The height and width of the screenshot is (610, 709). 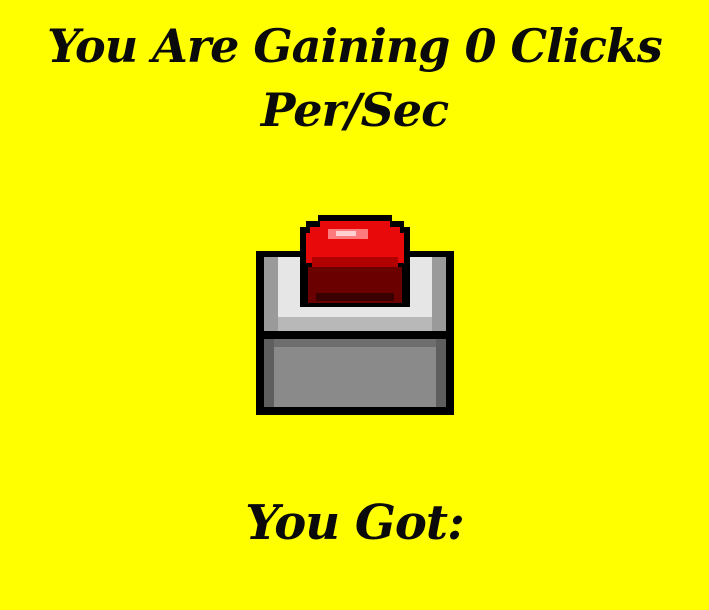 I want to click on red-push-button-icon, so click(x=355, y=315).